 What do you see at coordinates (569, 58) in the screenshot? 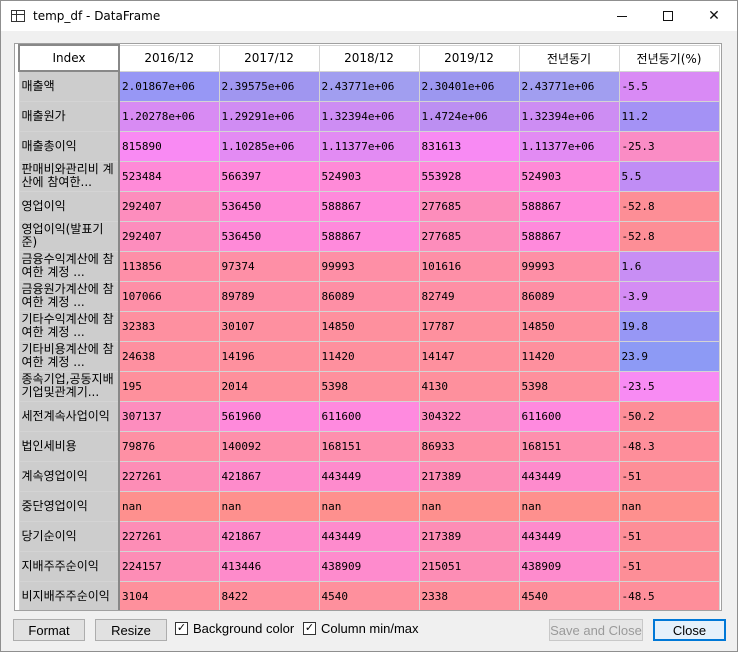
I see `column-header: 전년동기` at bounding box center [569, 58].